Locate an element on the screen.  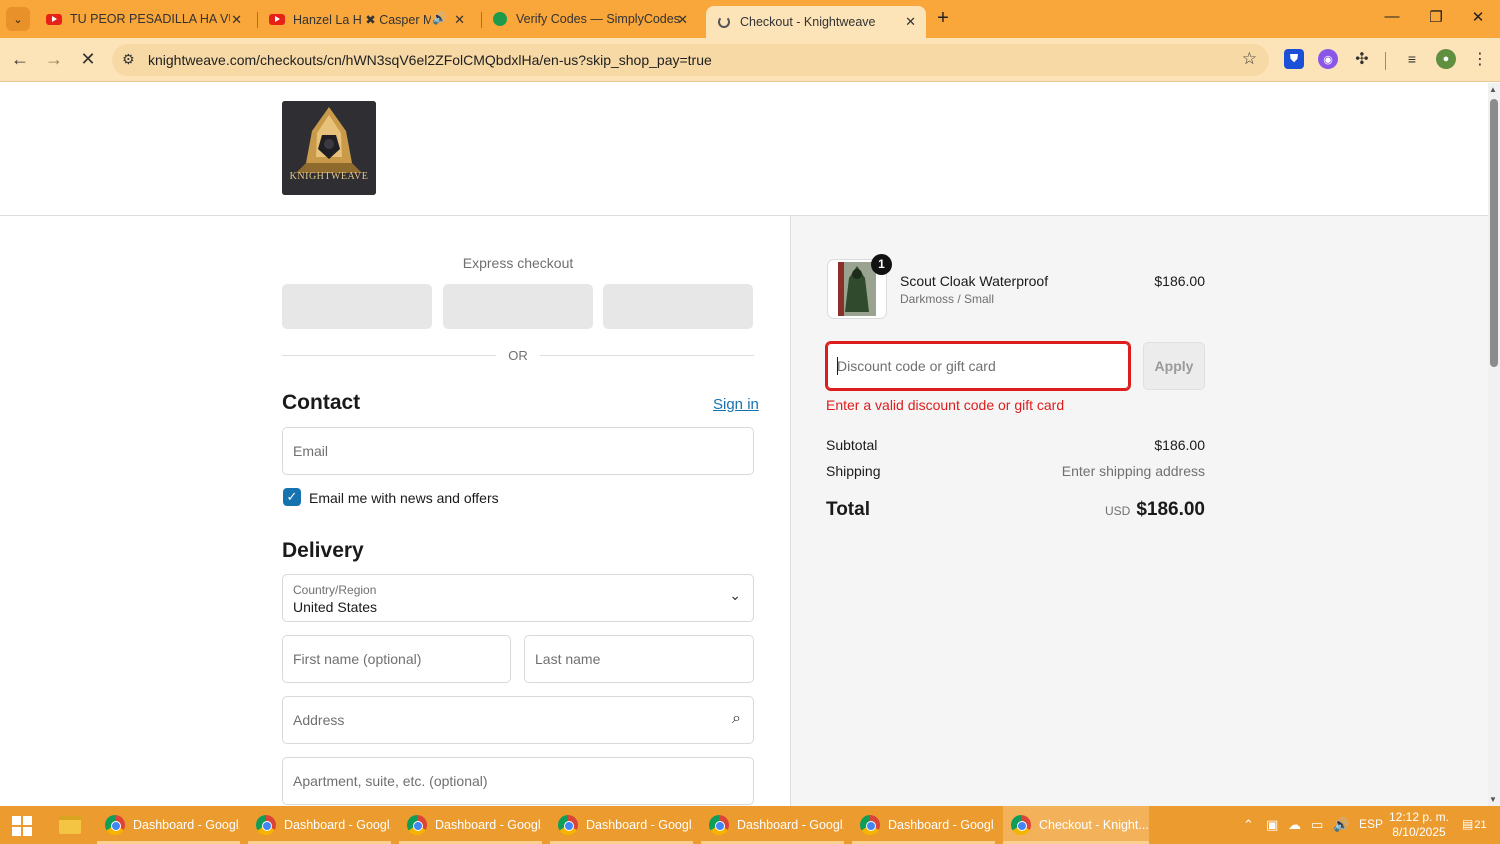
quantity-badge: 1 is located at coordinates (881, 264).